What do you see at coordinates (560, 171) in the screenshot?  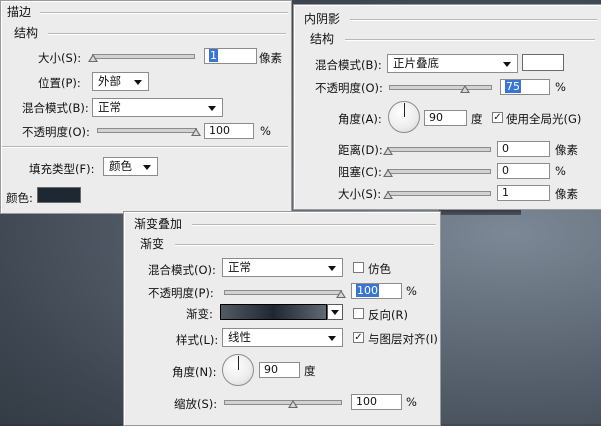 I see `inner-shadow-choke-unit: %` at bounding box center [560, 171].